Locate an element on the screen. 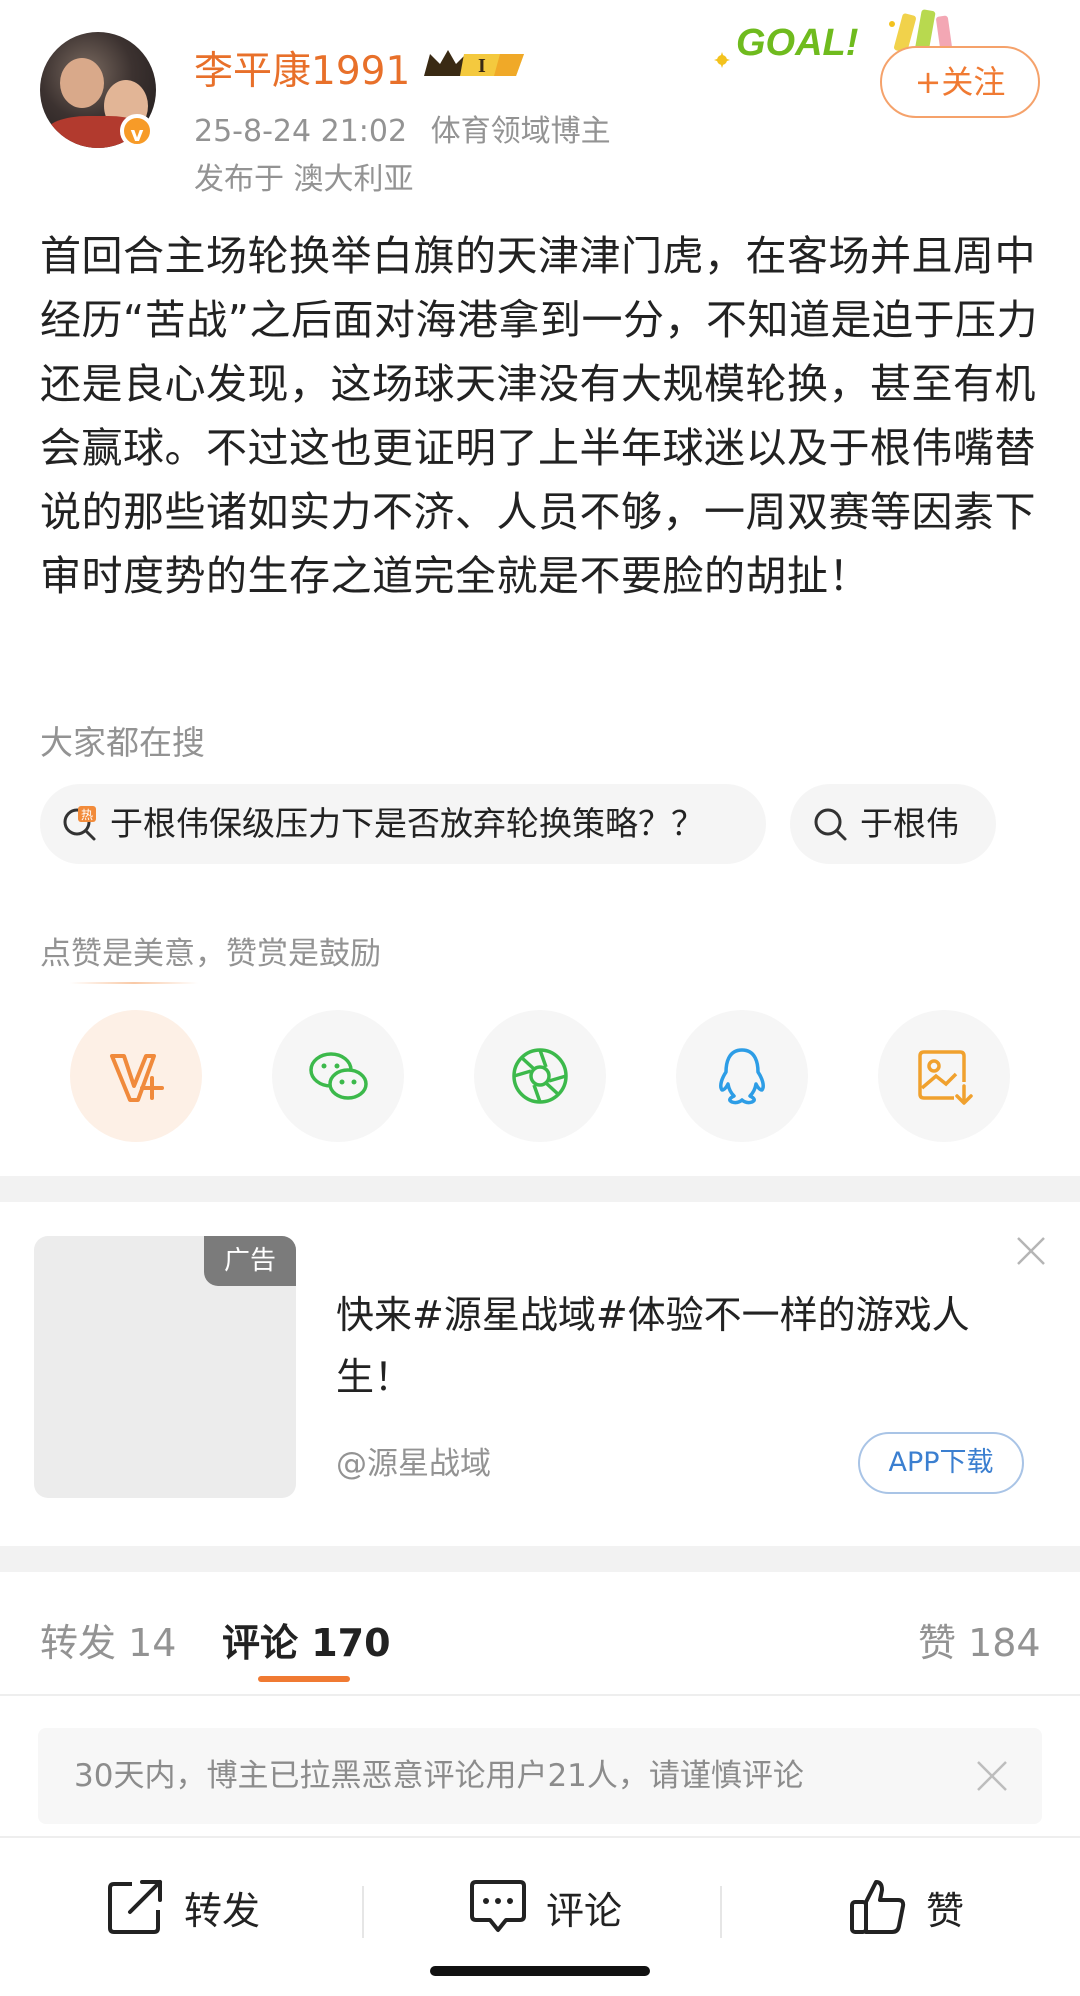 The image size is (1080, 1996). share-moments-button is located at coordinates (540, 1076).